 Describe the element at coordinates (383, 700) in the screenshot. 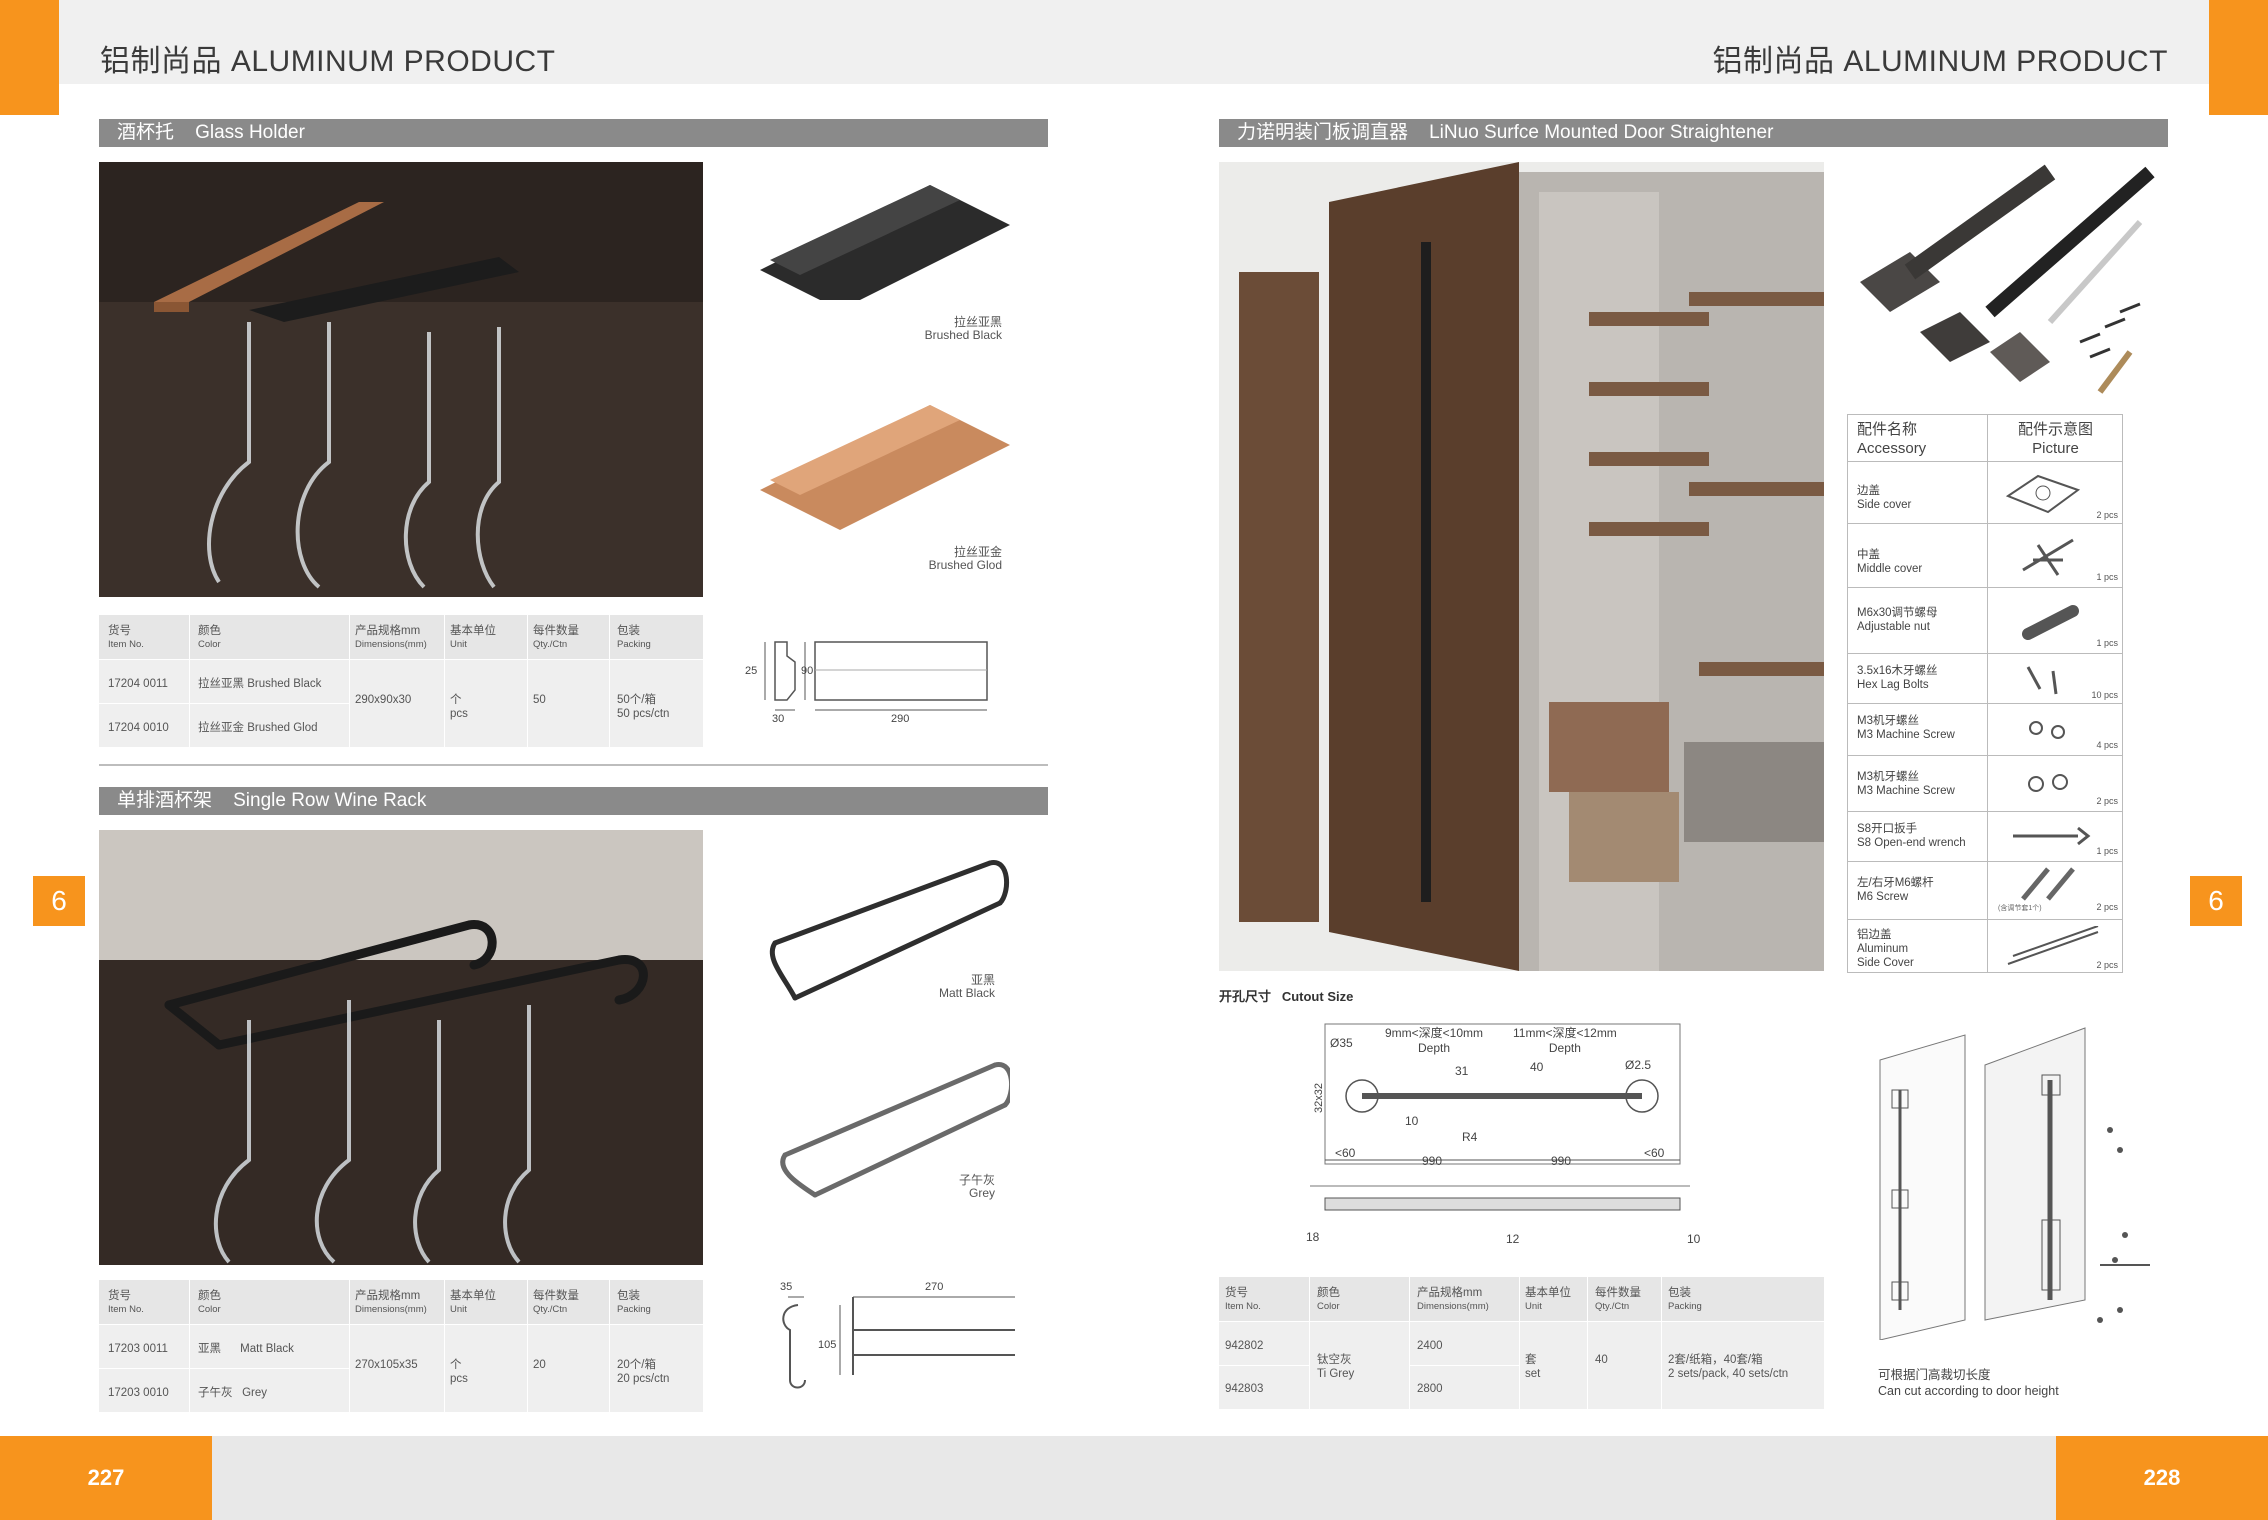

I see `dimensions-value: 290x90x30` at that location.